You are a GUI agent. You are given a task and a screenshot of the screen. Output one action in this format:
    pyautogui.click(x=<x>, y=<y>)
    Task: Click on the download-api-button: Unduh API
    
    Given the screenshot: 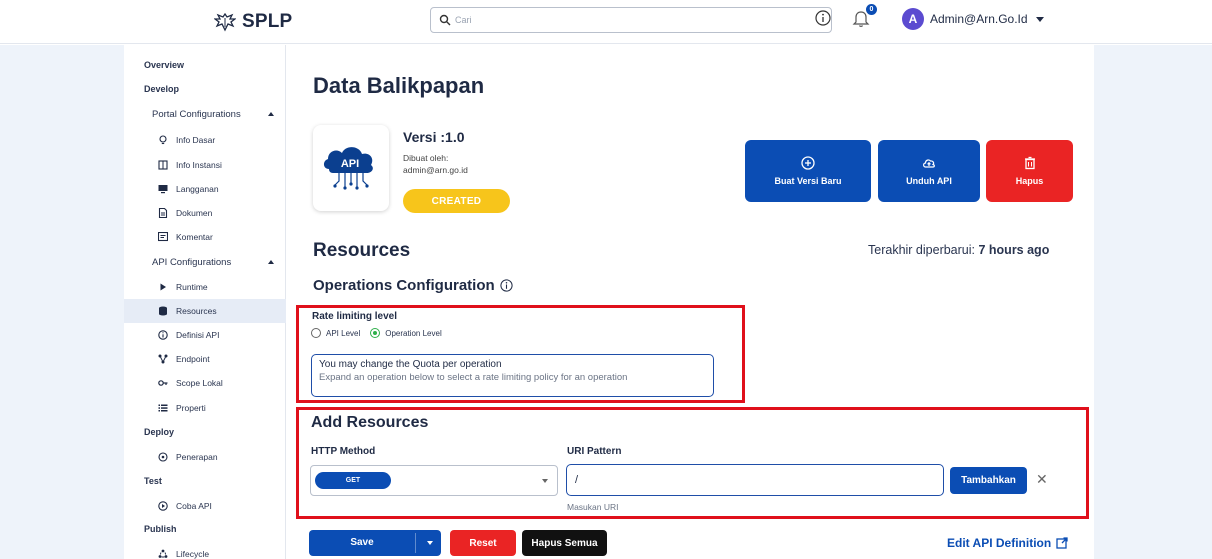 What is the action you would take?
    pyautogui.click(x=929, y=171)
    